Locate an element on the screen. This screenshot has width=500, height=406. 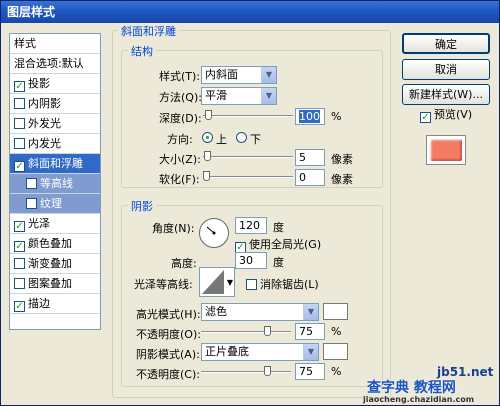
angle-input: 120 is located at coordinates (251, 225).